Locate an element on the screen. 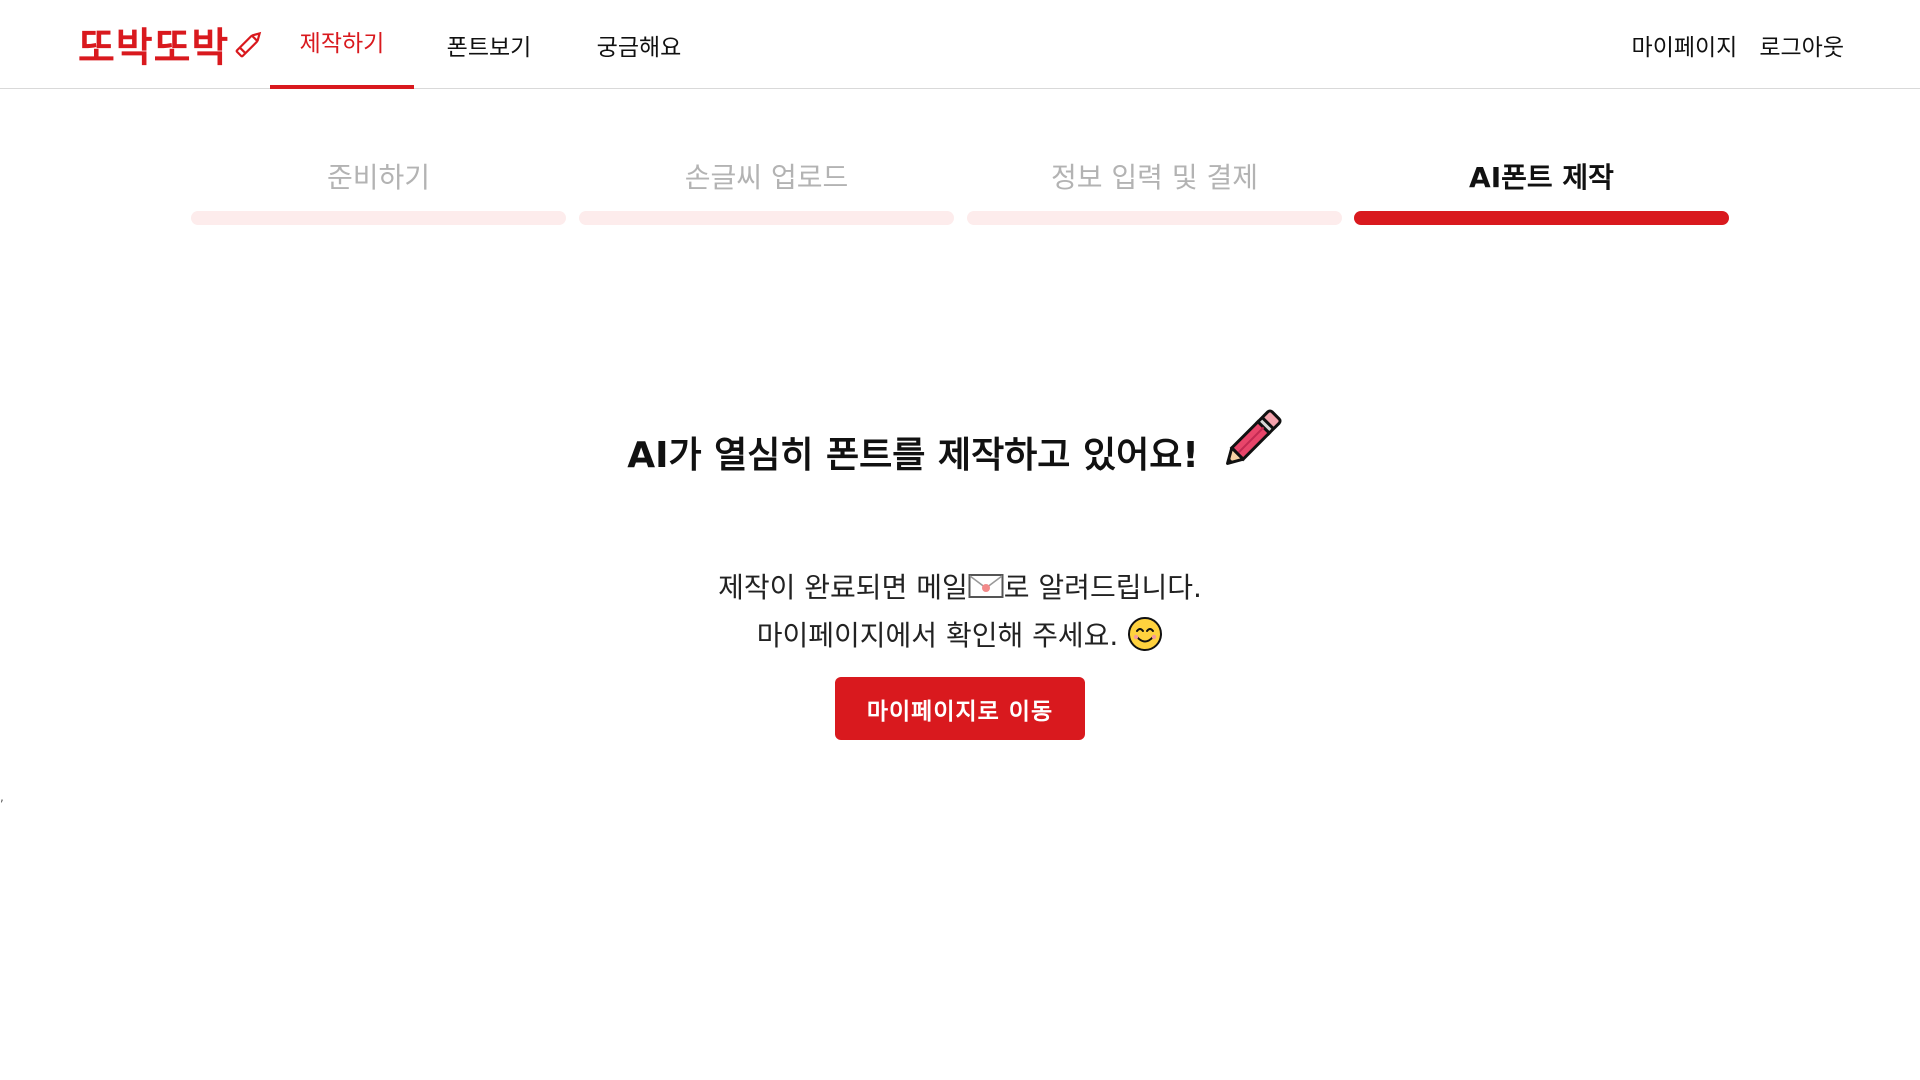 The width and height of the screenshot is (1920, 1080). status-heading: AI가 열심히 폰트를 제작하고 있어요! is located at coordinates (960, 438).